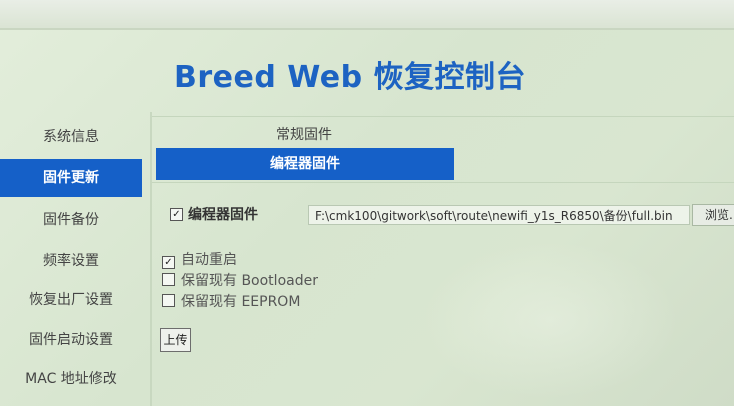  What do you see at coordinates (151, 259) in the screenshot?
I see `sidebar-divider` at bounding box center [151, 259].